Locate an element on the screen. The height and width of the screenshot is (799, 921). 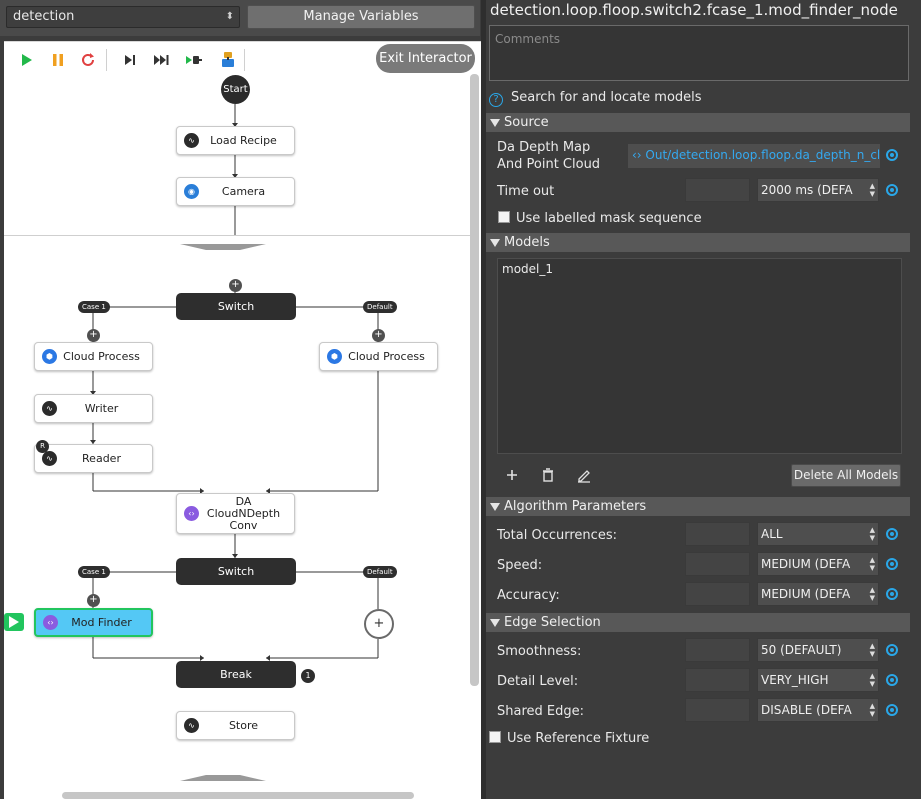
node-label: DA CloudNDepth Conv is located at coordinates (246, 513).